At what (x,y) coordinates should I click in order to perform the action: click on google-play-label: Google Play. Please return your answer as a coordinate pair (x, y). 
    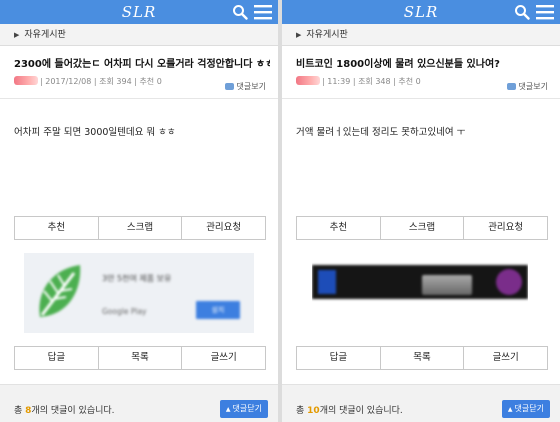
    Looking at the image, I should click on (124, 311).